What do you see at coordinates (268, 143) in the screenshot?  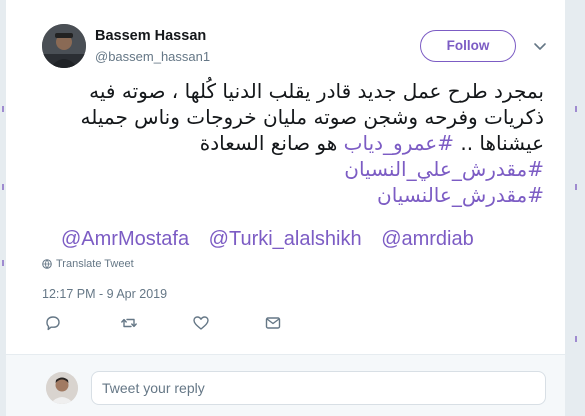 I see `tweet-text-fragment: هو صانع السعادة` at bounding box center [268, 143].